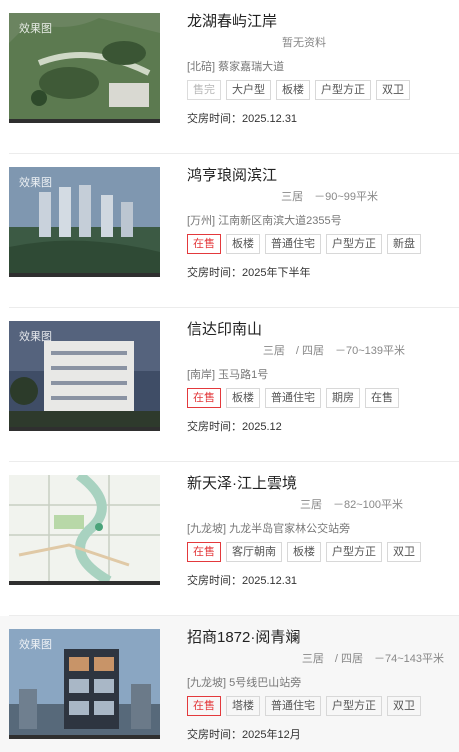  What do you see at coordinates (333, 351) in the screenshot?
I see `listing-meta: 三居 / 四居 －70~139平米` at bounding box center [333, 351].